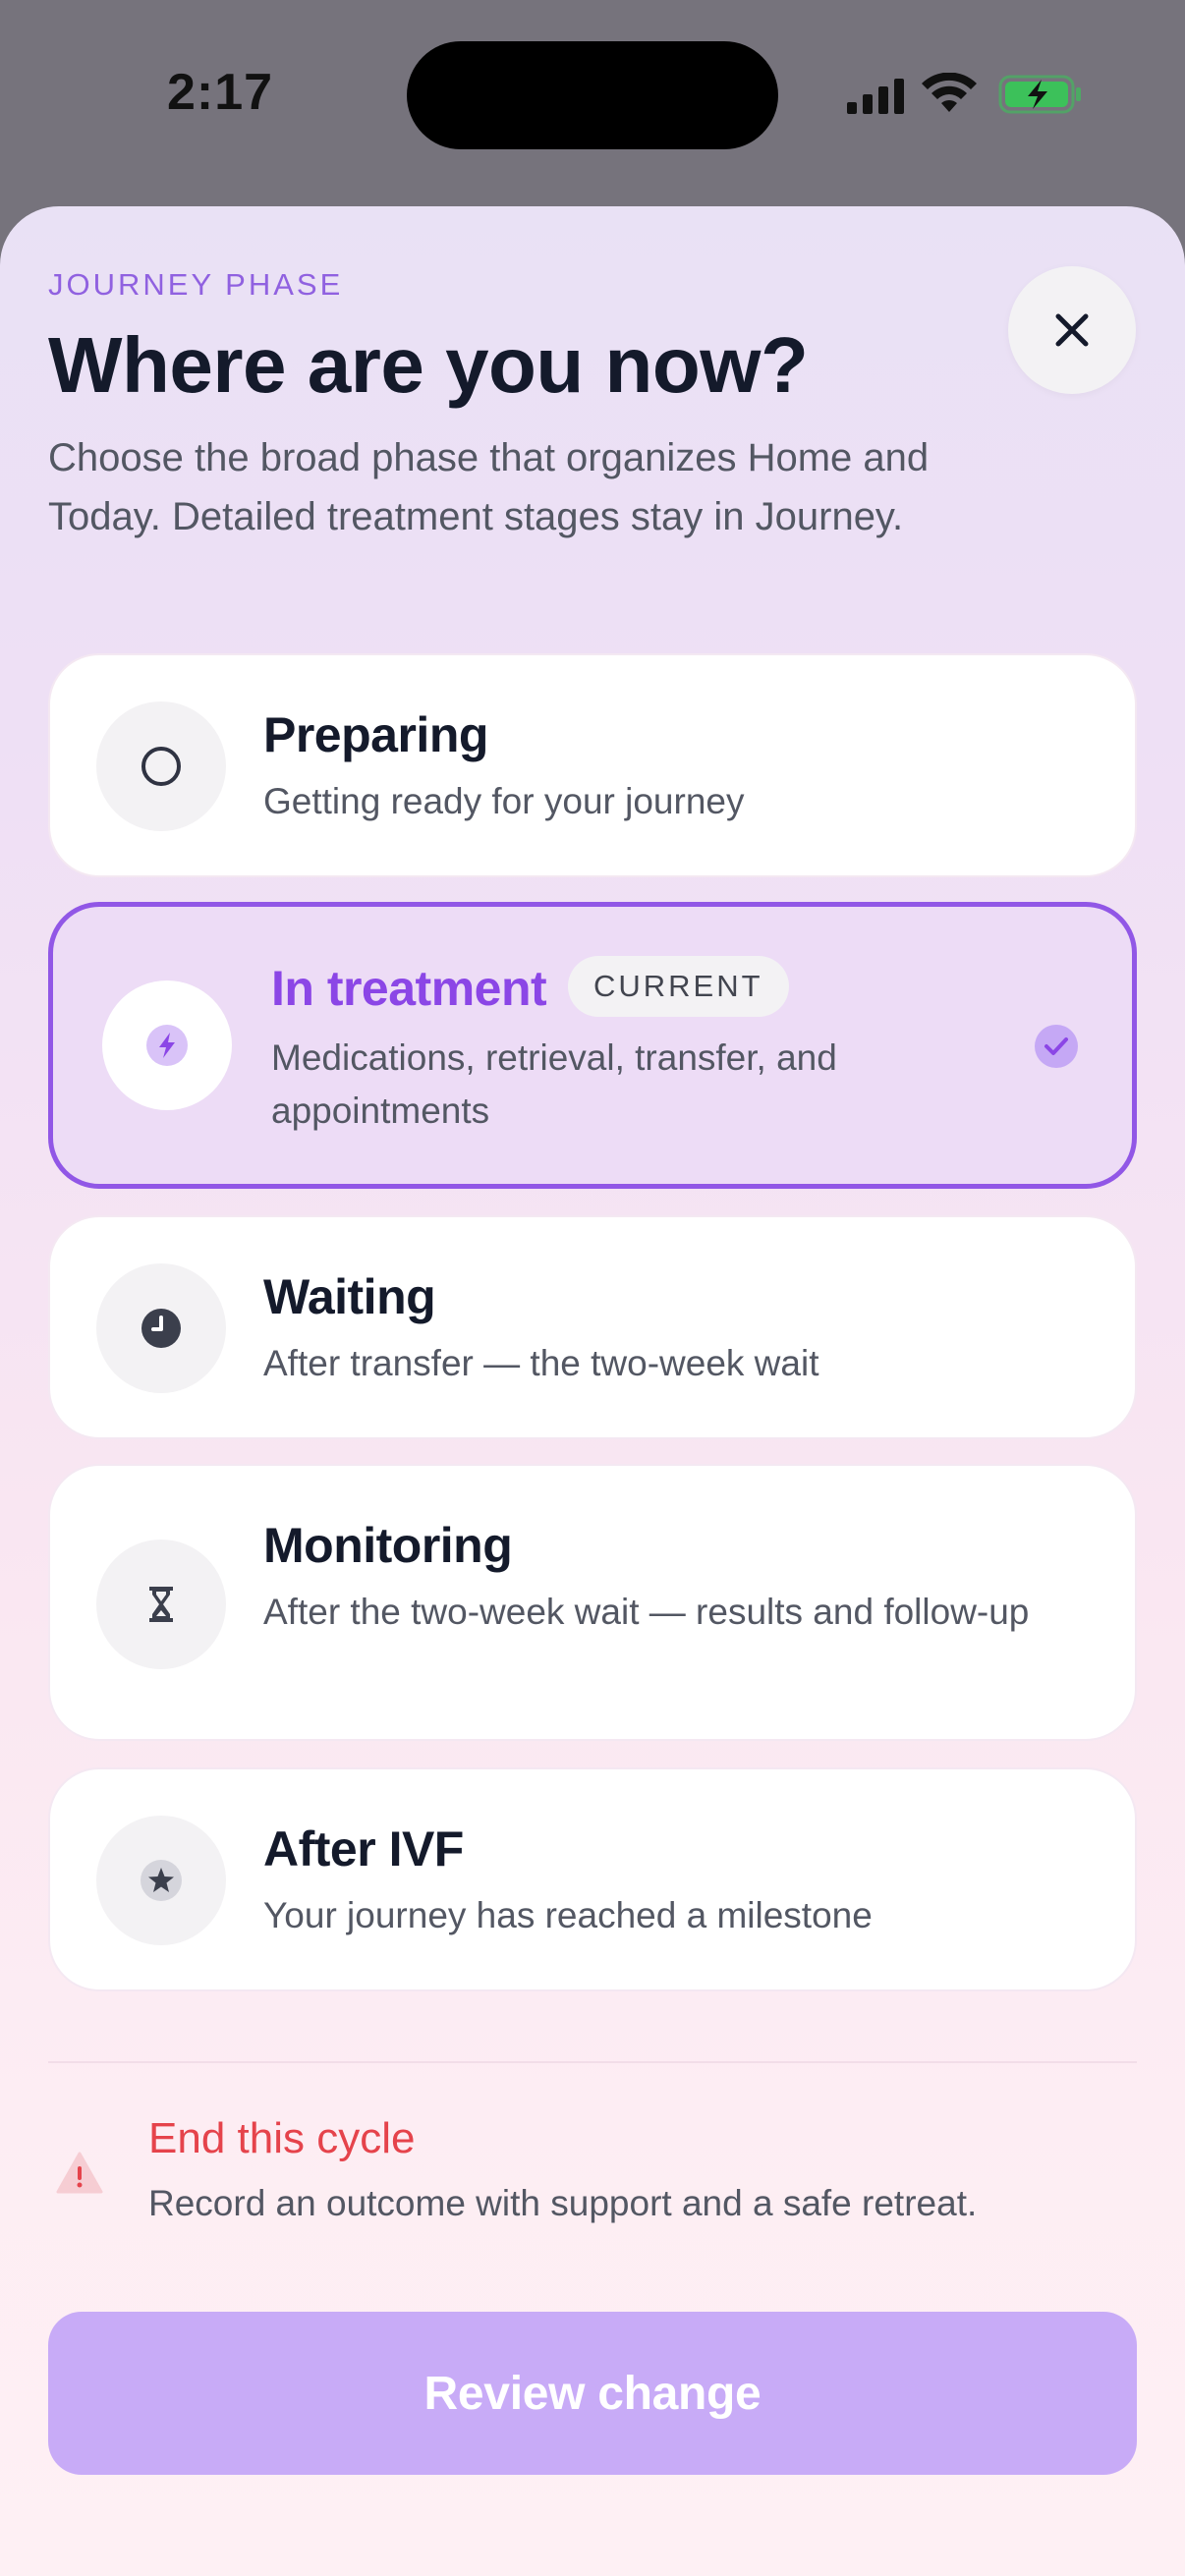 The image size is (1185, 2576). Describe the element at coordinates (376, 734) in the screenshot. I see `phase-title: Preparing` at that location.